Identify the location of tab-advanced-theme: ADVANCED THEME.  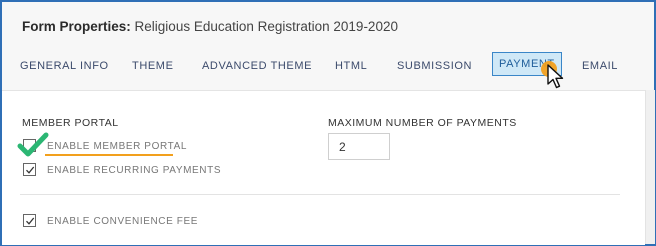
(257, 66).